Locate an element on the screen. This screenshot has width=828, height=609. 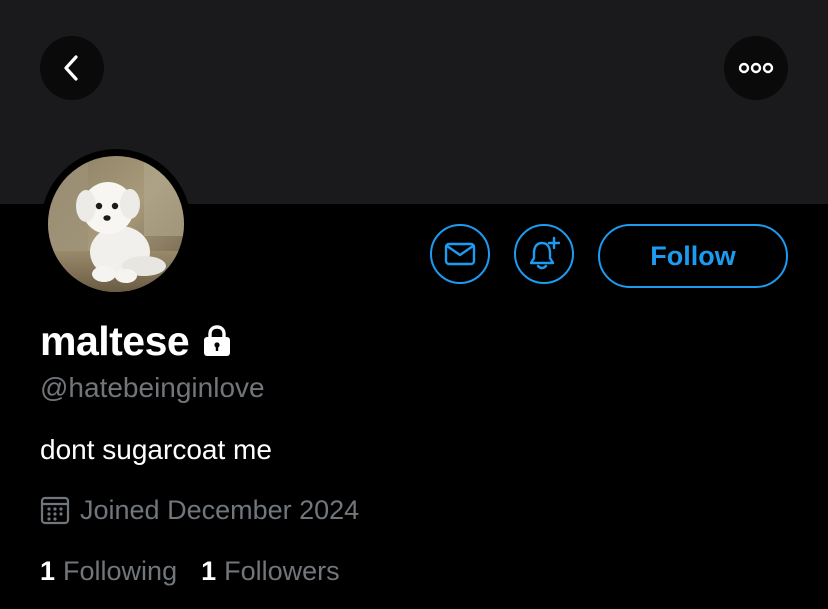
follow-button: Follow is located at coordinates (693, 256).